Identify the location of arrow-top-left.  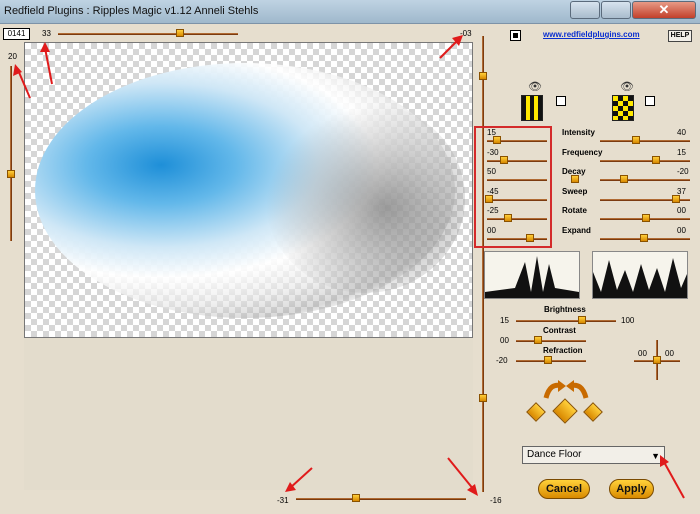
(46, 63).